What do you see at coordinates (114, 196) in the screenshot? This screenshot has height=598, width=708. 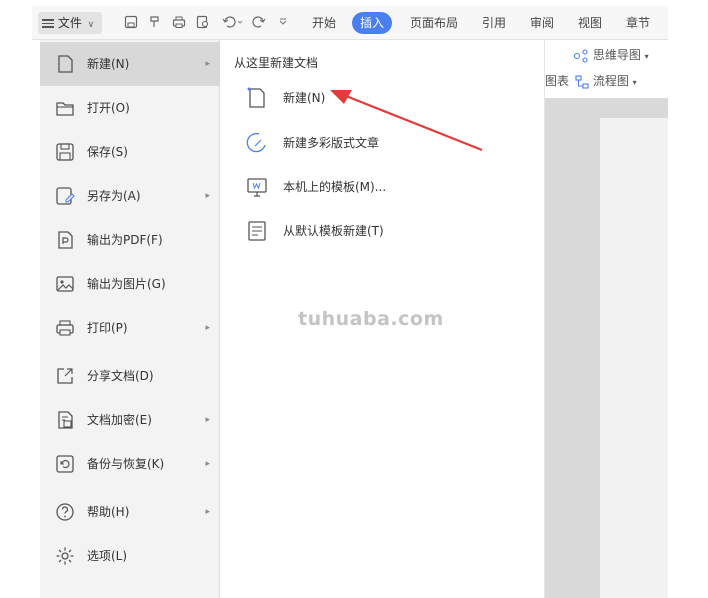 I see `menu-item-label: 另存为(A)` at bounding box center [114, 196].